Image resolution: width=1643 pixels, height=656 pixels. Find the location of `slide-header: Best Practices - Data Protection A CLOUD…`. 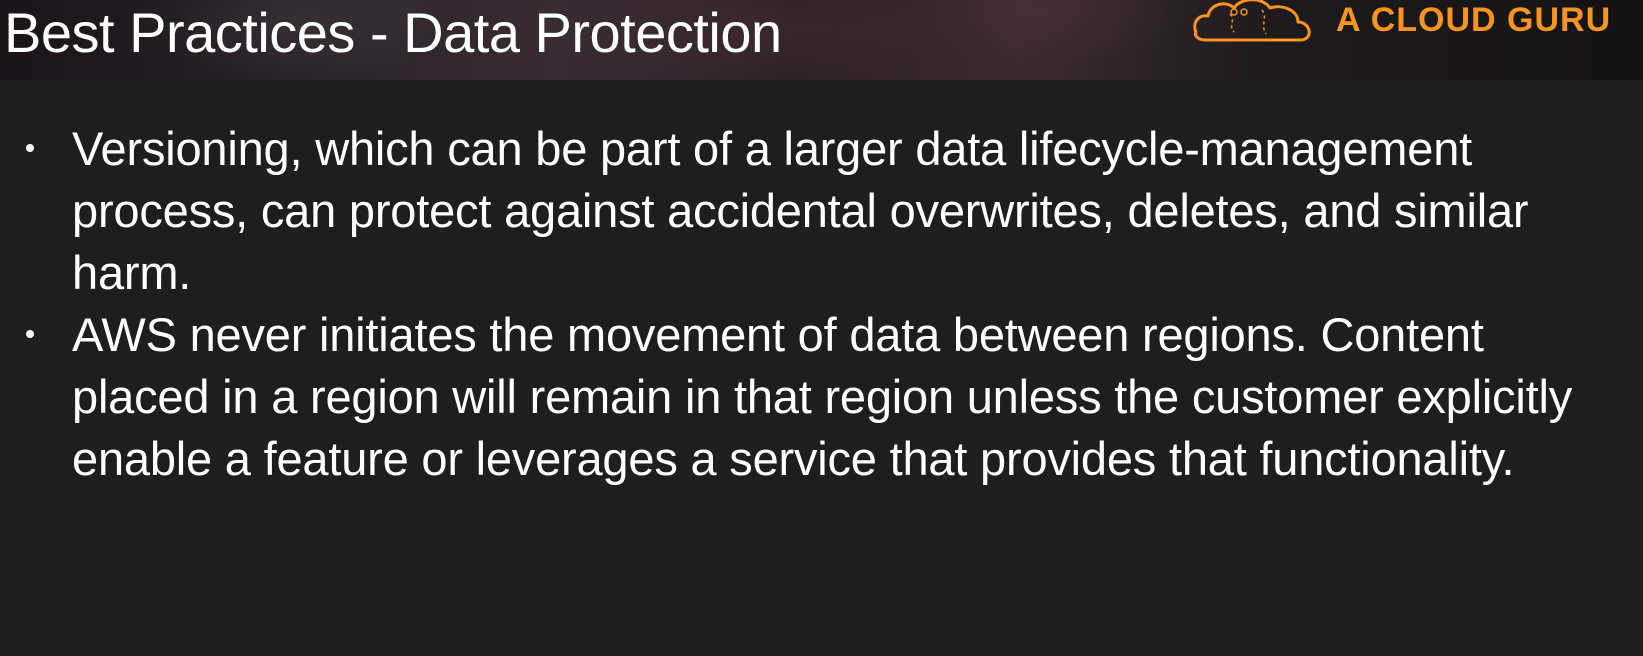

slide-header: Best Practices - Data Protection A CLOUD… is located at coordinates (821, 40).